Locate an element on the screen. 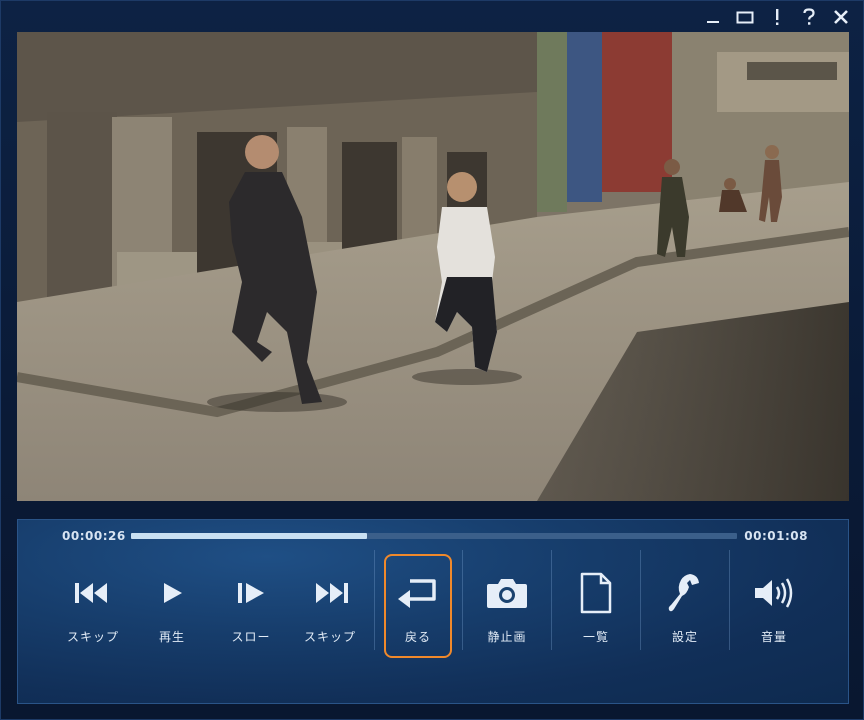 This screenshot has width=864, height=720. maximize-icon is located at coordinates (745, 17).